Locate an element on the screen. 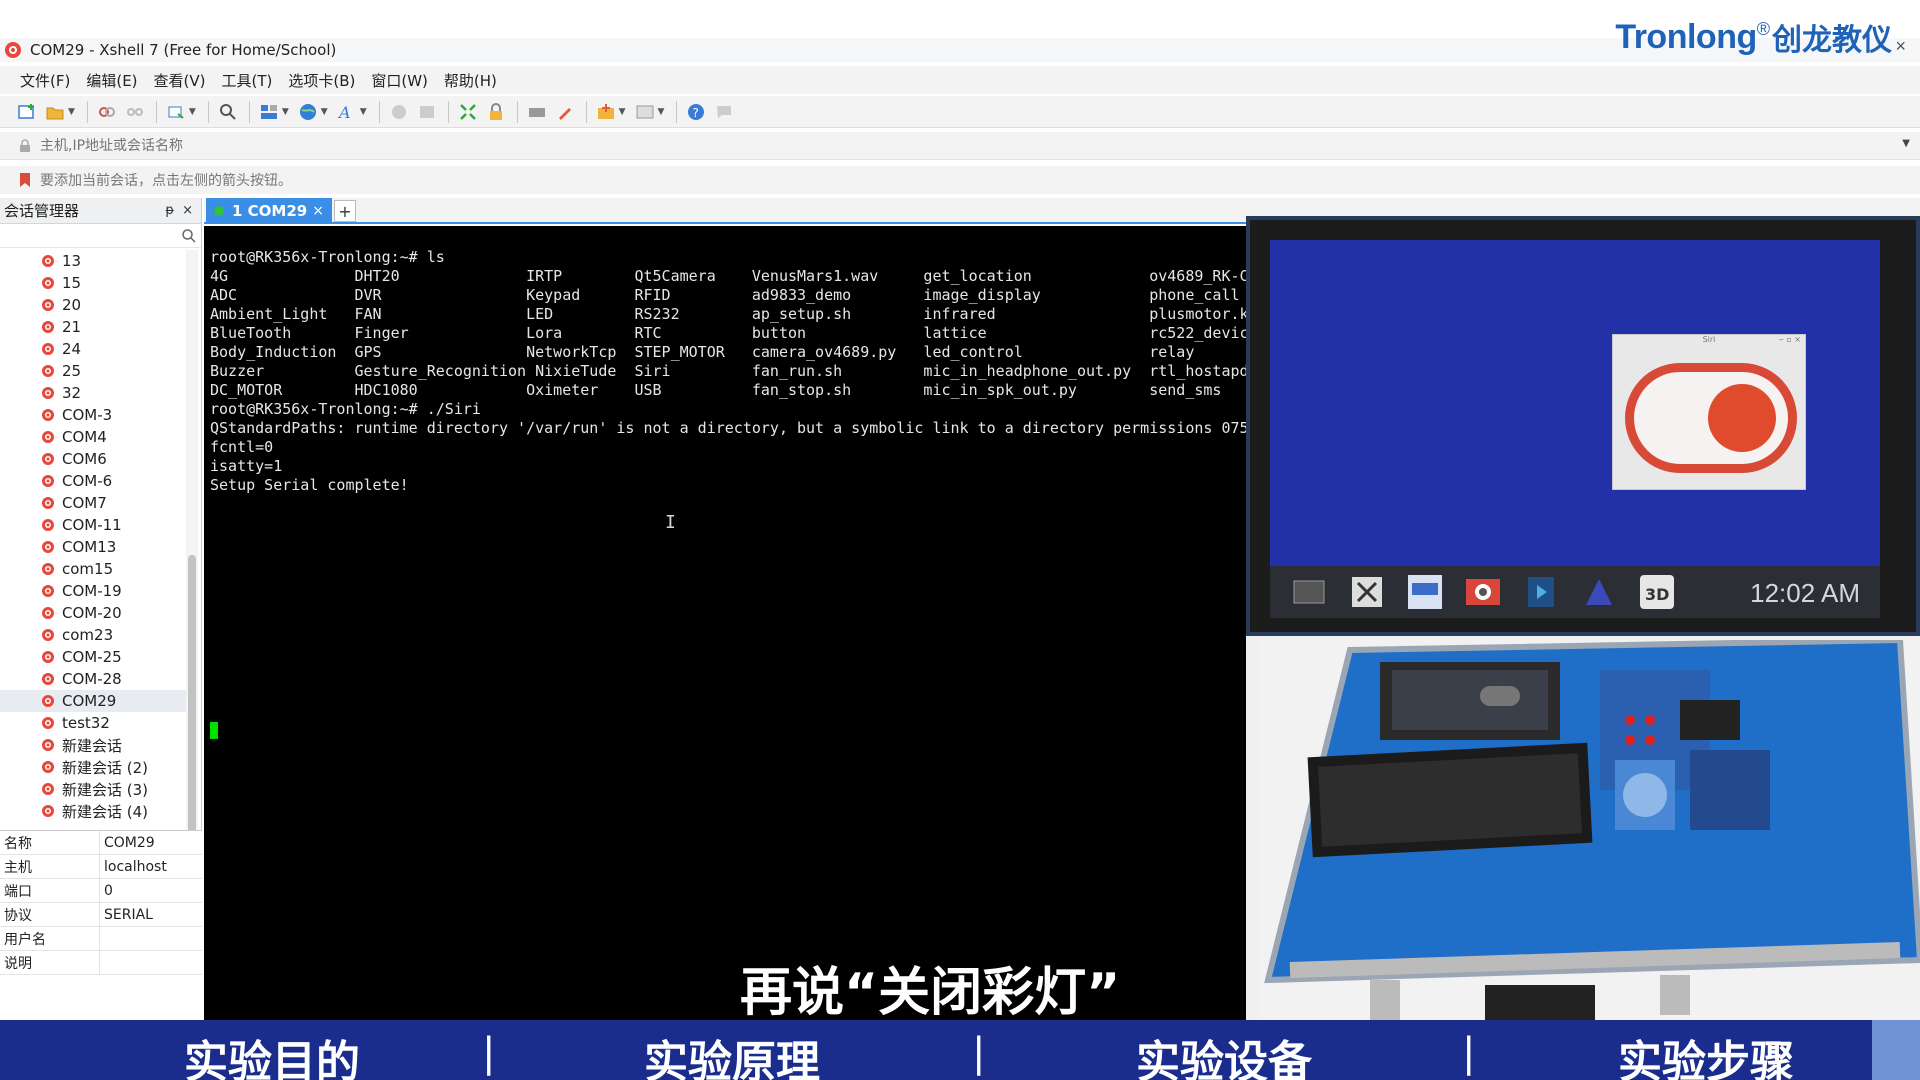 This screenshot has height=1080, width=1920. globe-button is located at coordinates (308, 112).